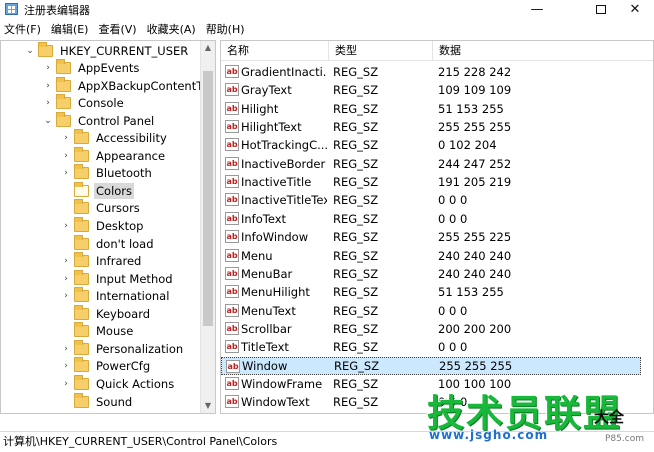 The width and height of the screenshot is (654, 452). I want to click on table-row: ab InactiveTitleText REG_SZ 0 0 0, so click(431, 200).